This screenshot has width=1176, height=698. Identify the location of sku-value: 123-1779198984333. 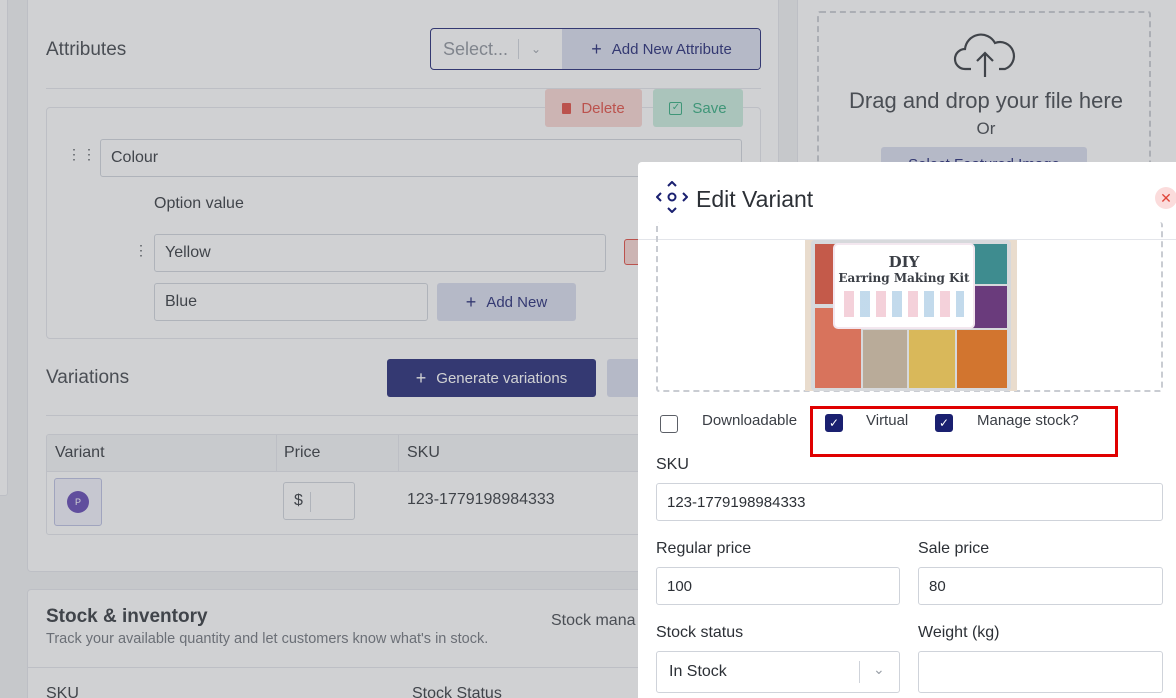
(736, 502).